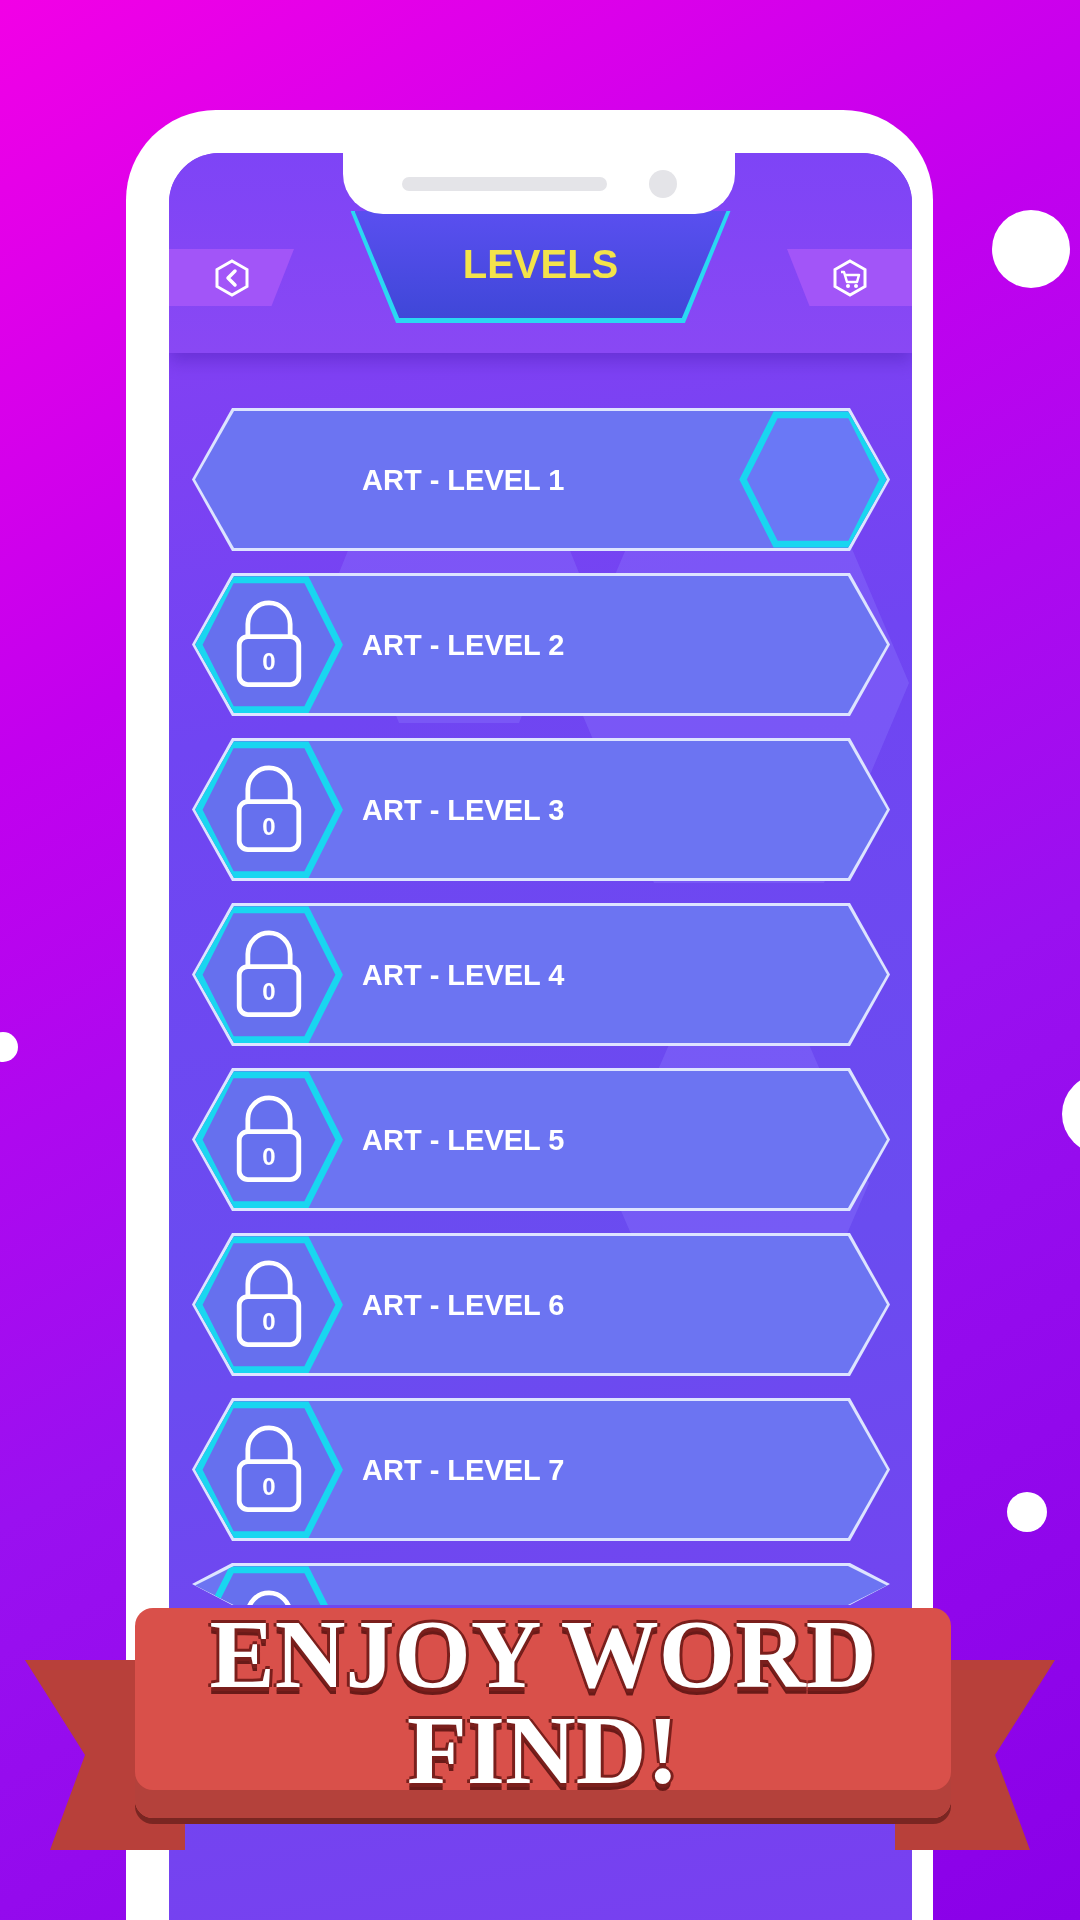  What do you see at coordinates (541, 809) in the screenshot?
I see `level-button: 0 ART - LEVEL 3` at bounding box center [541, 809].